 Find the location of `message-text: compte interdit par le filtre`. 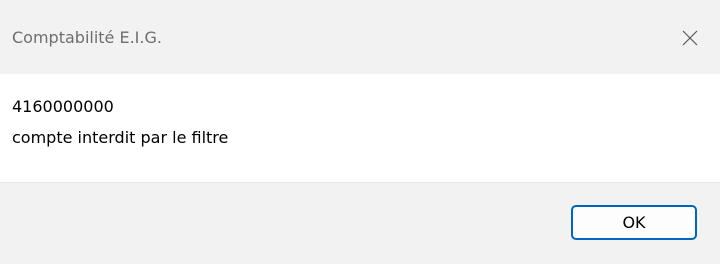

message-text: compte interdit par le filtre is located at coordinates (120, 137).